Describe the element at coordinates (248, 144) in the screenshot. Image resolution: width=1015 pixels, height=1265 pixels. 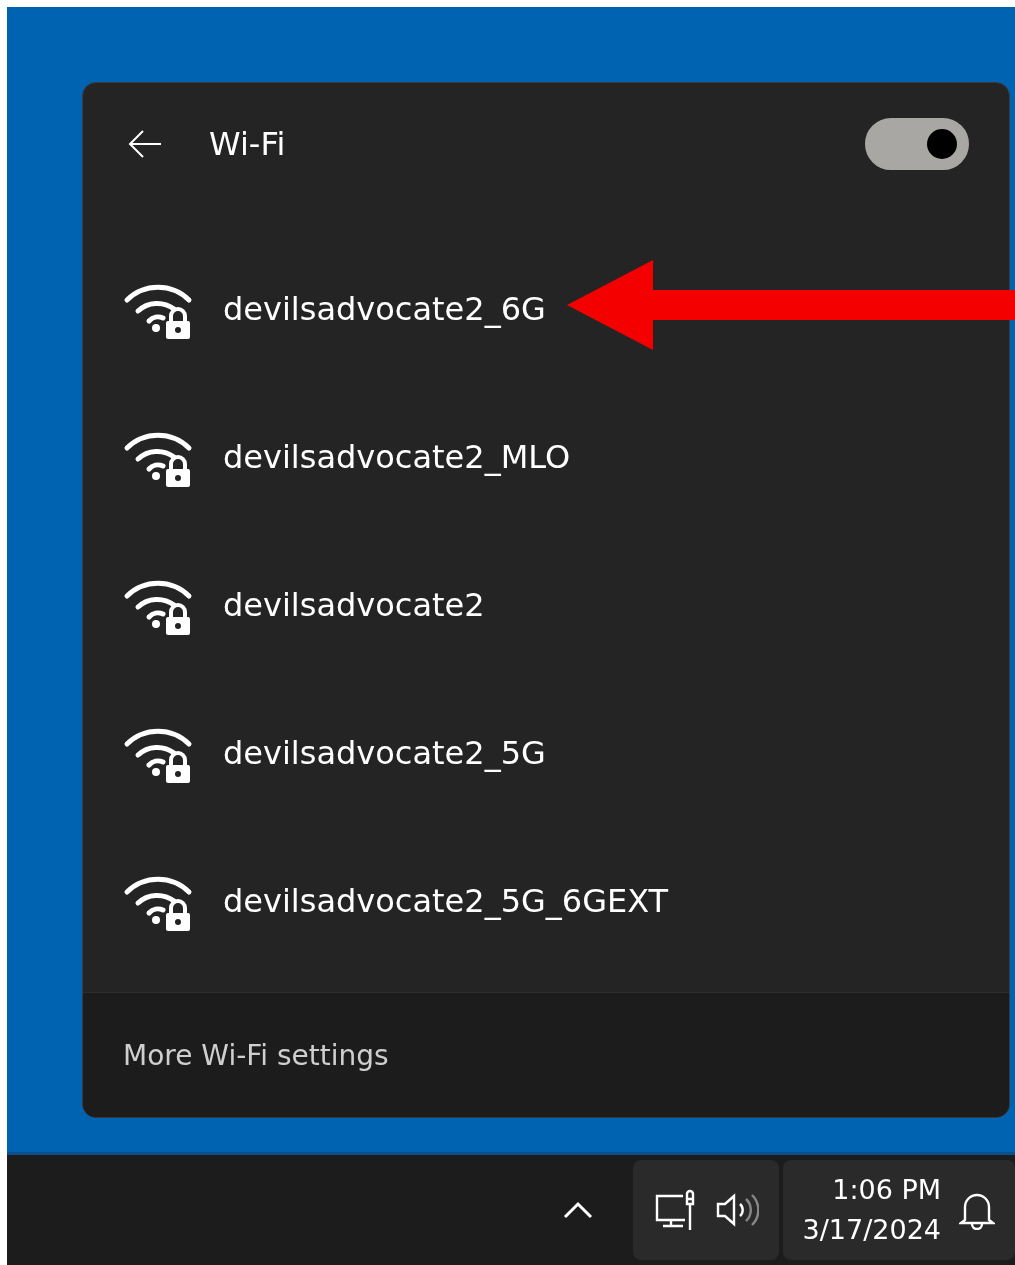
I see `panel-title: Wi-Fi` at that location.